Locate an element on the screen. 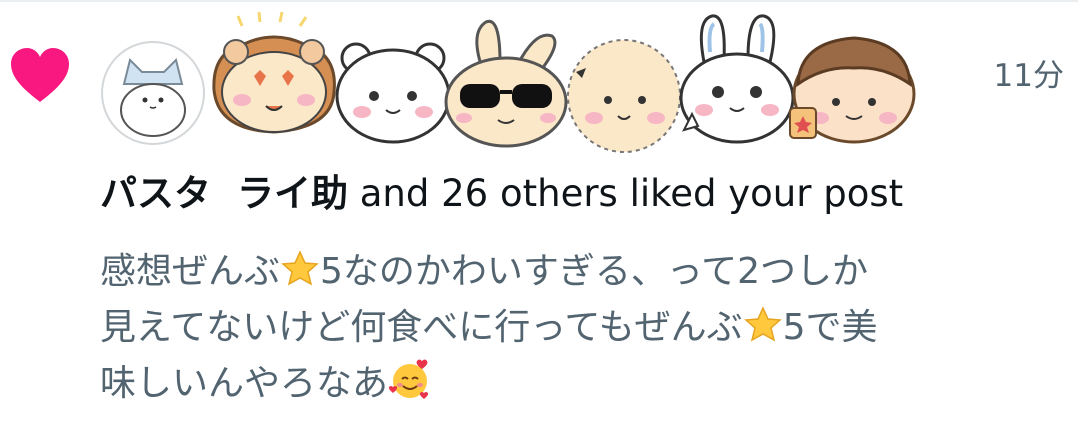 The height and width of the screenshot is (444, 1078). smiling-face-with-hearts-emoji is located at coordinates (408, 379).